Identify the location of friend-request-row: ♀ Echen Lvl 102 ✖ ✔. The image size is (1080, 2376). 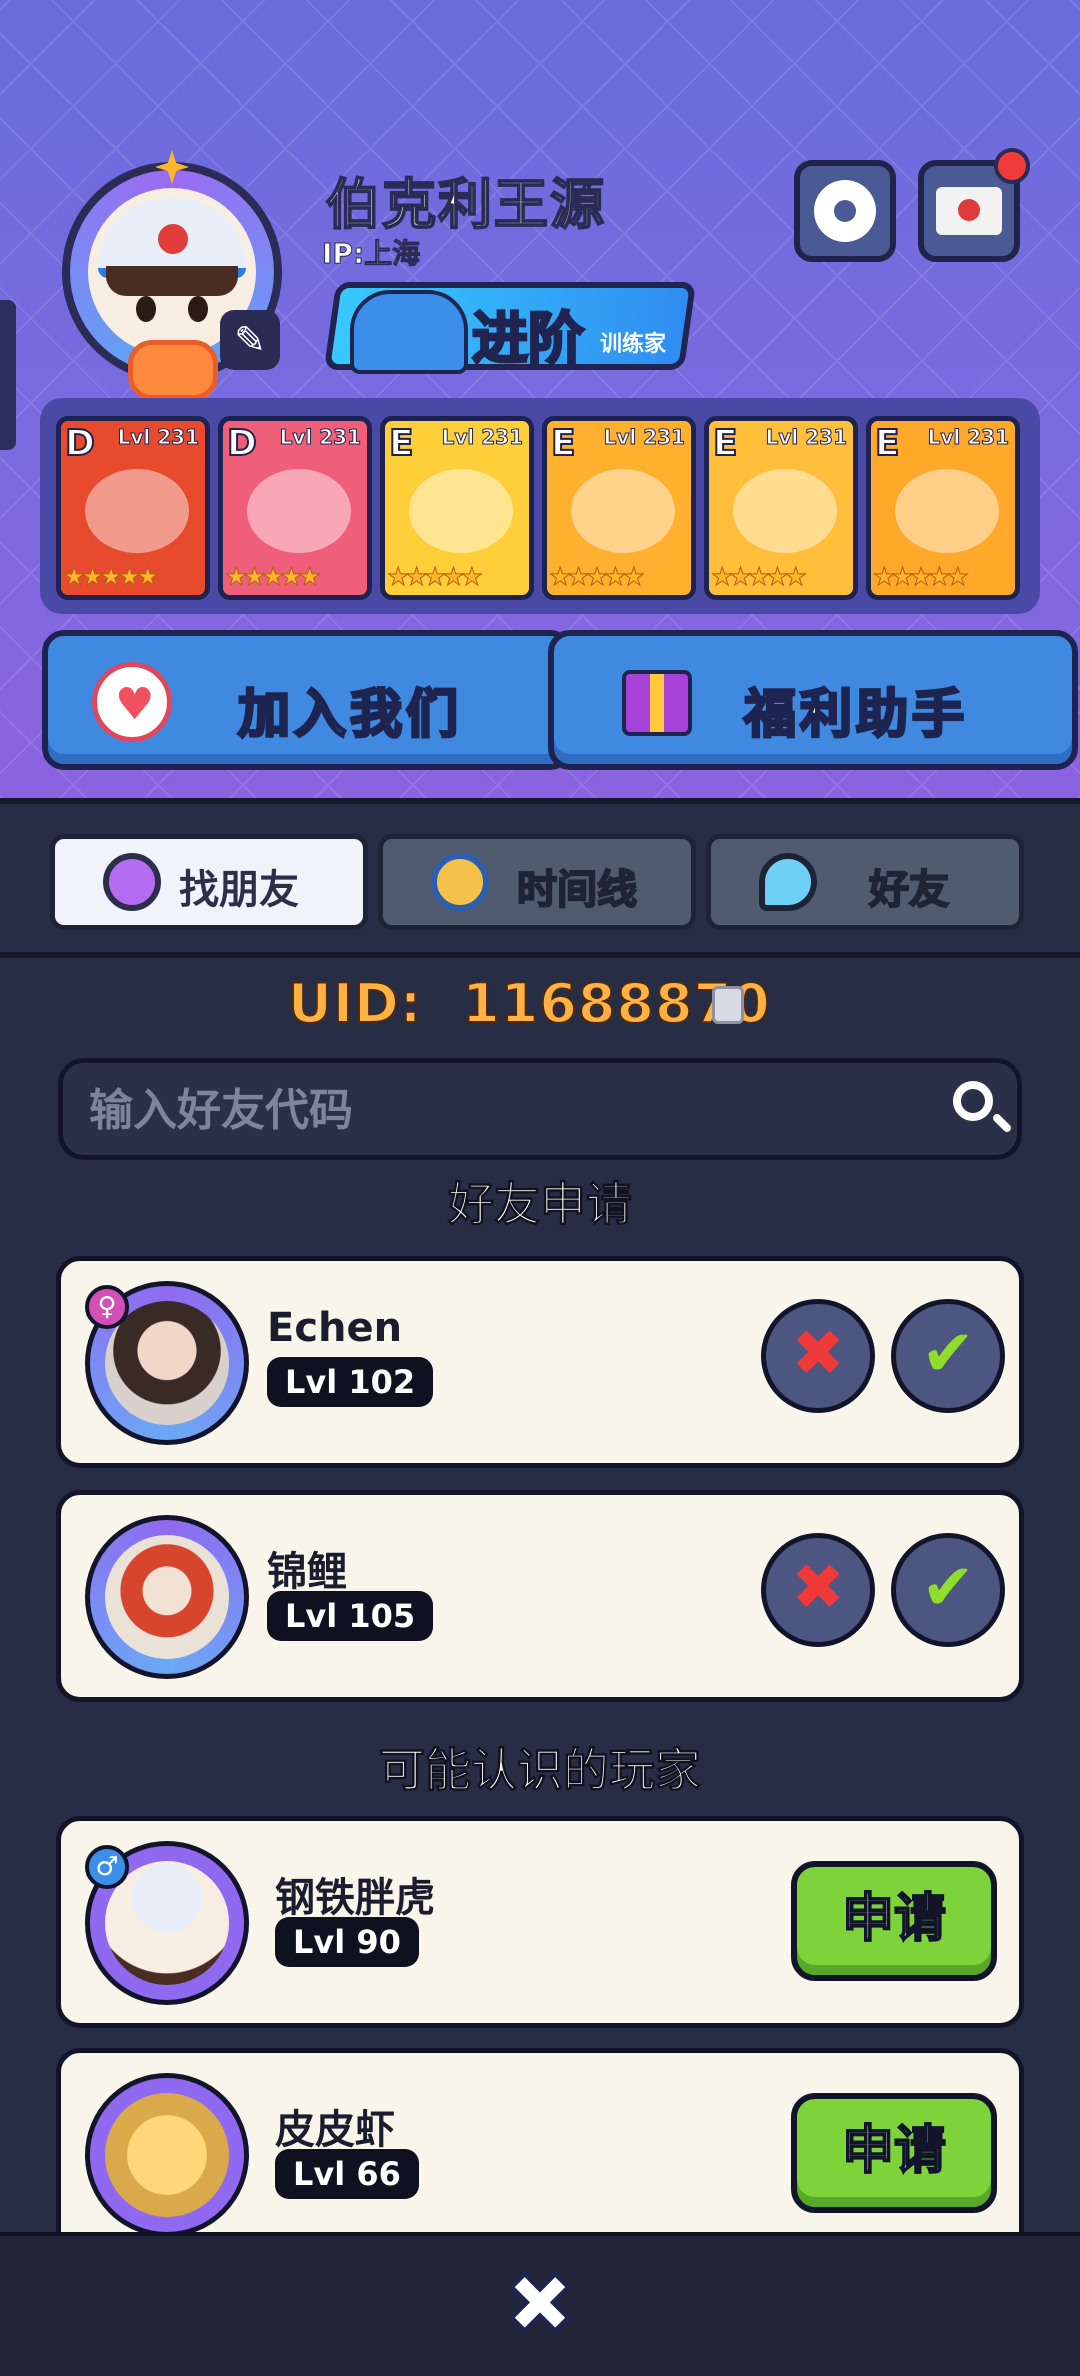
(540, 1362).